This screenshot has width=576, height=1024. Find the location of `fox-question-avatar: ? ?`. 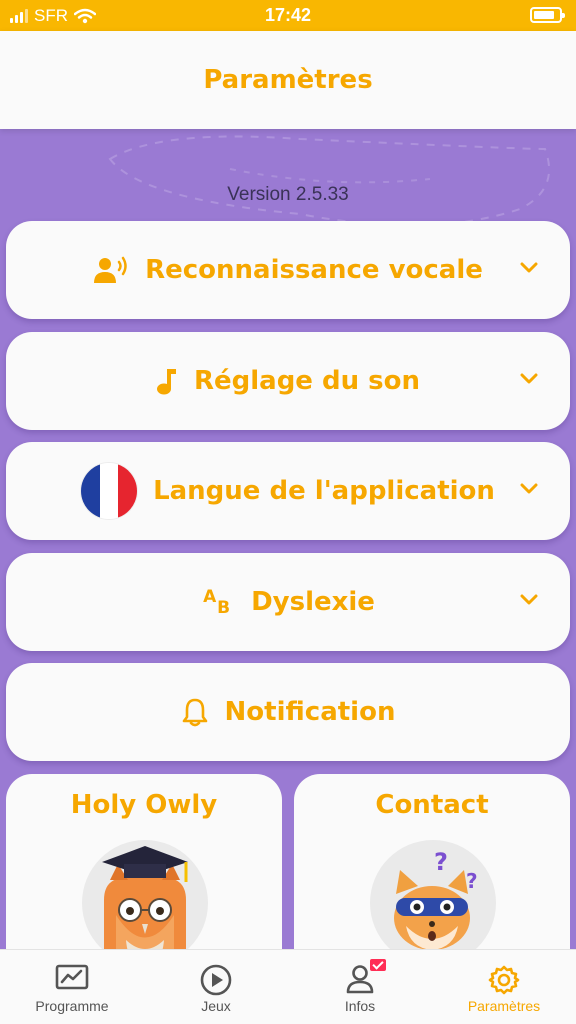

fox-question-avatar: ? ? is located at coordinates (433, 903).